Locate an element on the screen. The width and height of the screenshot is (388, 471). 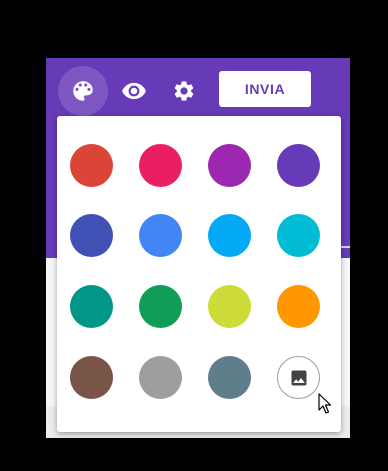
color-swatch-lime is located at coordinates (229, 306).